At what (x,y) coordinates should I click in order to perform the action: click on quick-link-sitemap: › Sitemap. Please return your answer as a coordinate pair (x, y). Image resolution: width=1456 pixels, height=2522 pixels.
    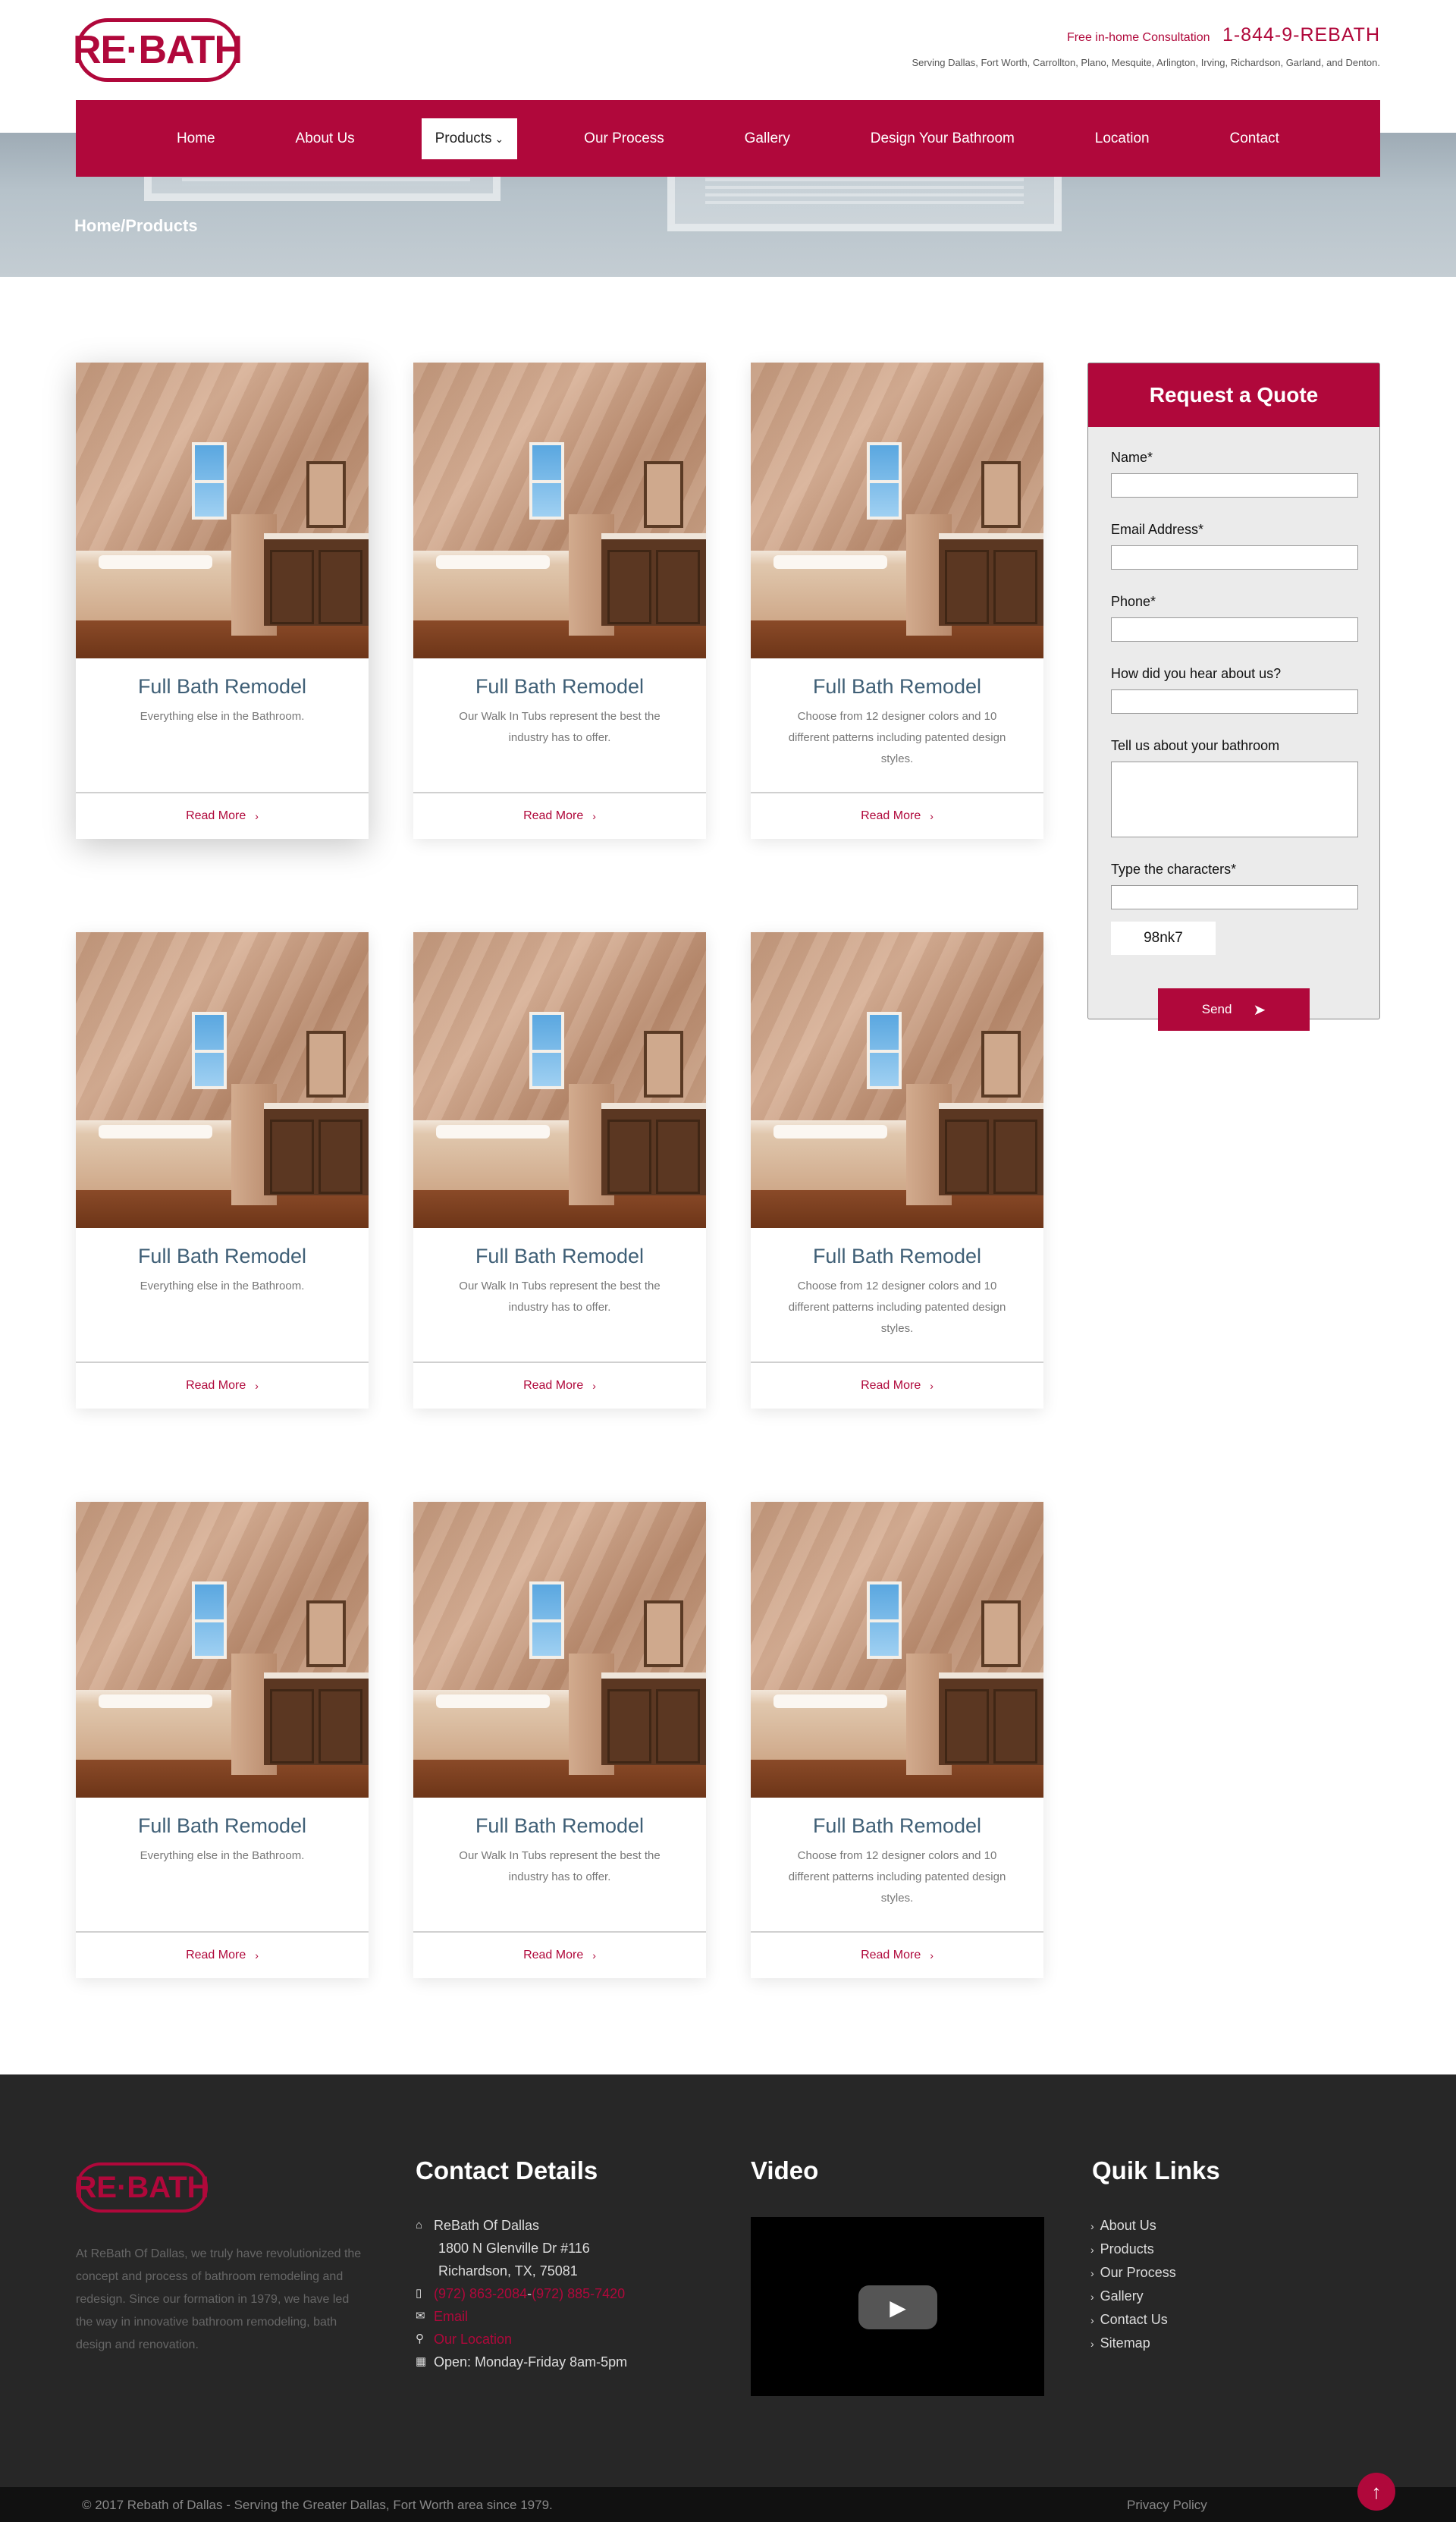
    Looking at the image, I should click on (1133, 2343).